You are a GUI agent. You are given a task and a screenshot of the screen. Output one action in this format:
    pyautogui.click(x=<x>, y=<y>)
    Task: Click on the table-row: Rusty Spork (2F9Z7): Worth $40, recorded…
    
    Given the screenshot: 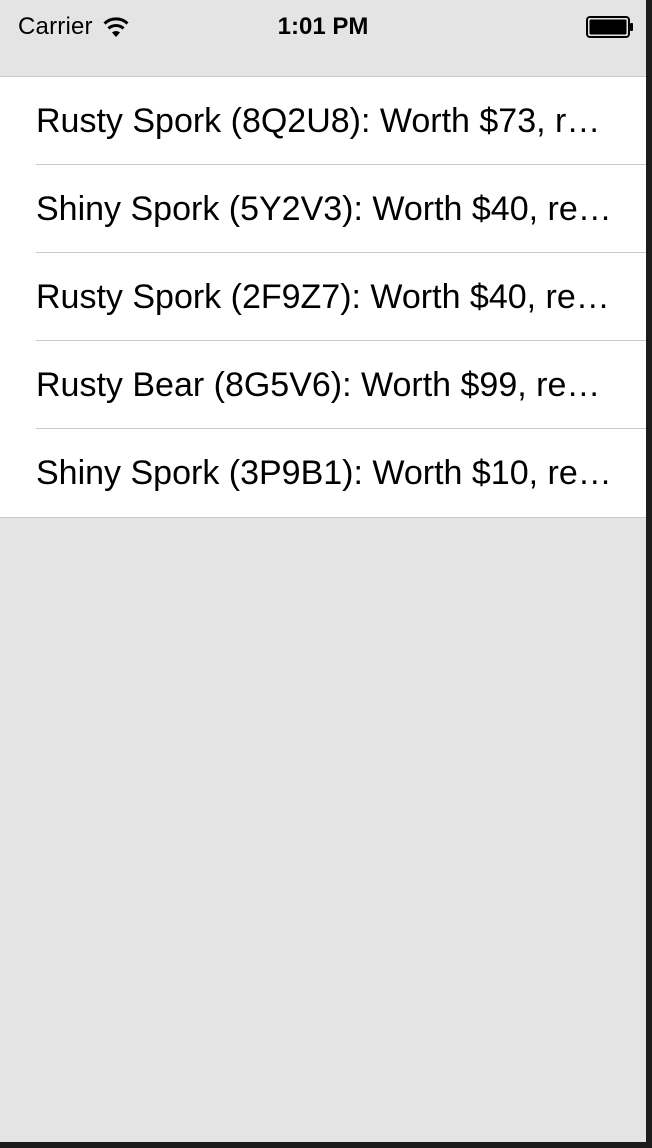 What is the action you would take?
    pyautogui.click(x=323, y=297)
    